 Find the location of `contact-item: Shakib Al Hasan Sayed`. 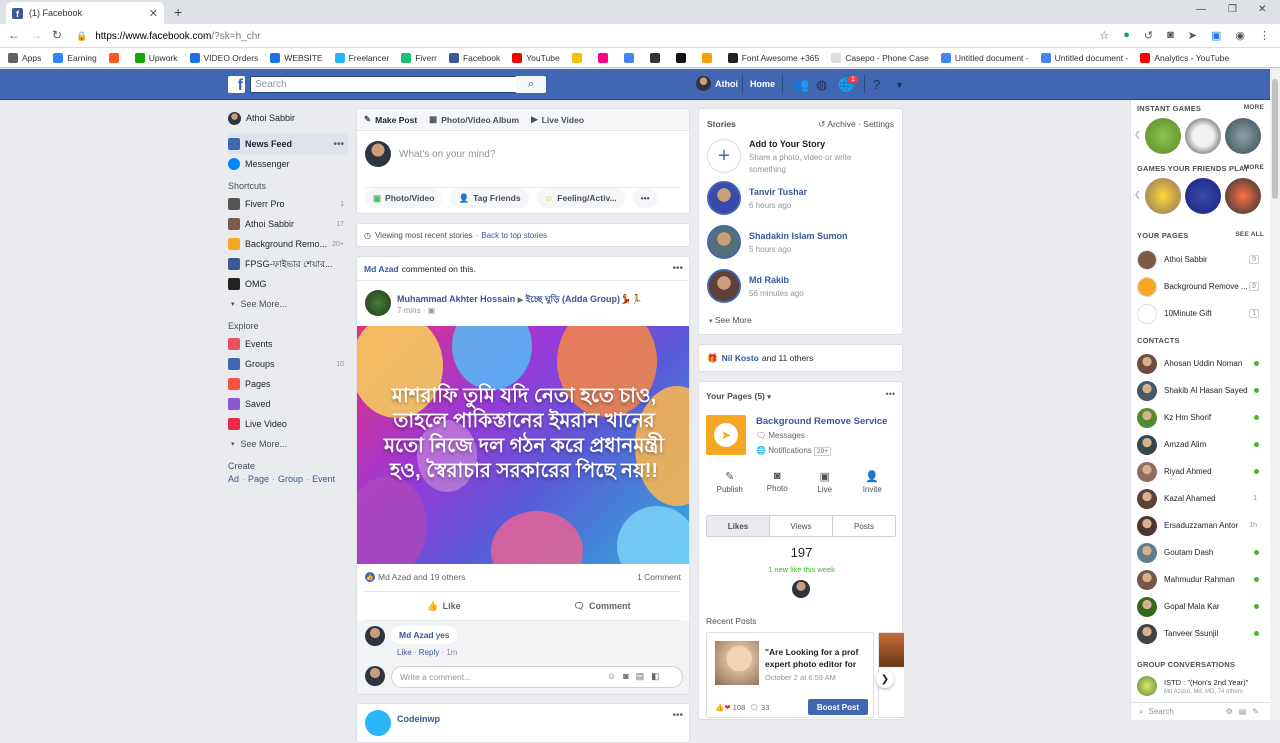

contact-item: Shakib Al Hasan Sayed is located at coordinates (1201, 390).